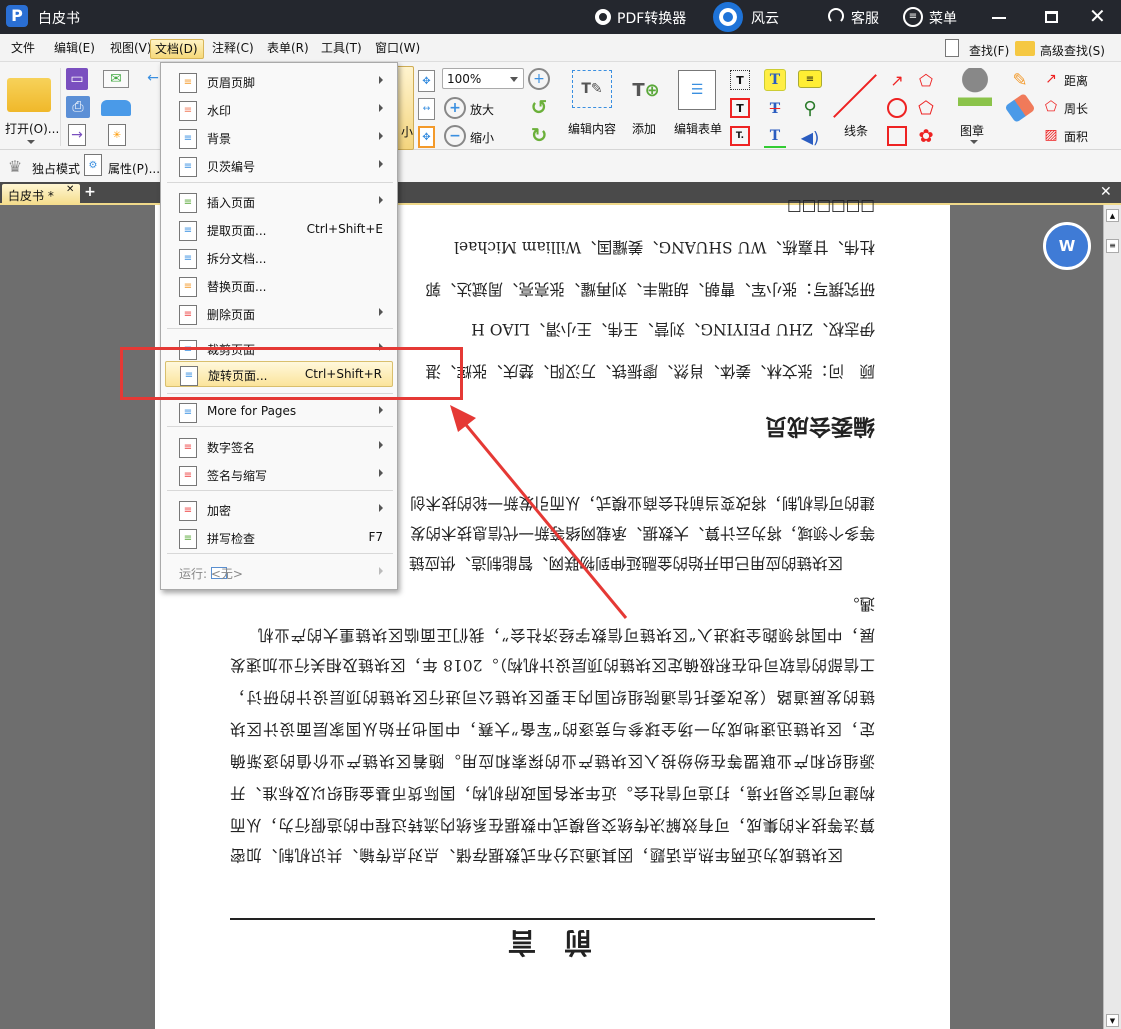 Image resolution: width=1121 pixels, height=1029 pixels. Describe the element at coordinates (539, 512) in the screenshot. I see `annotation-arrow` at that location.